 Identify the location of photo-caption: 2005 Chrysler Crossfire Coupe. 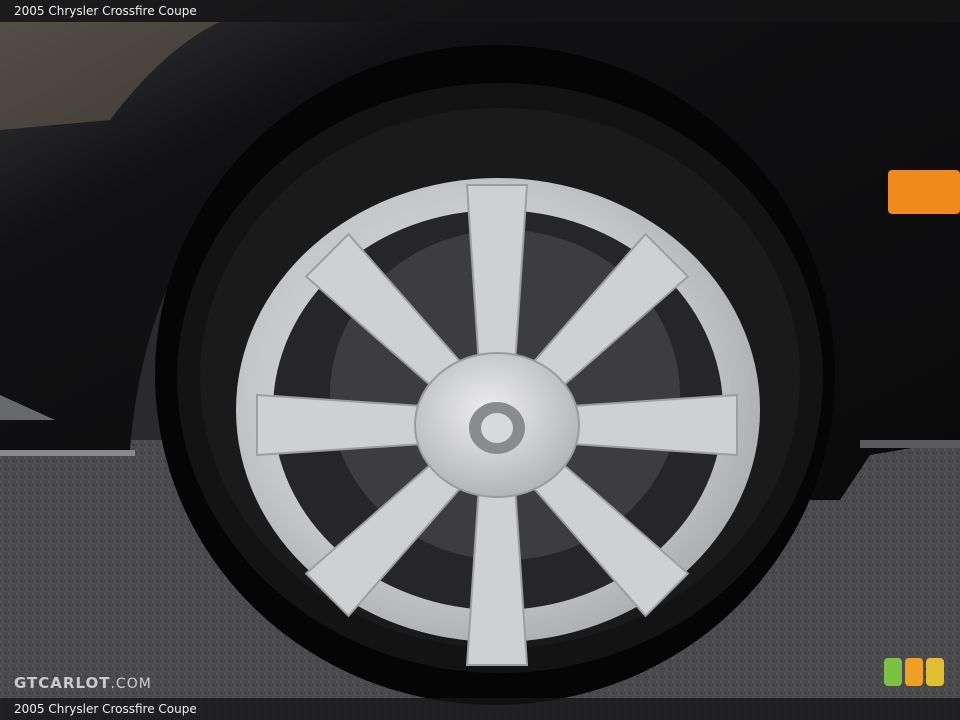
(105, 709).